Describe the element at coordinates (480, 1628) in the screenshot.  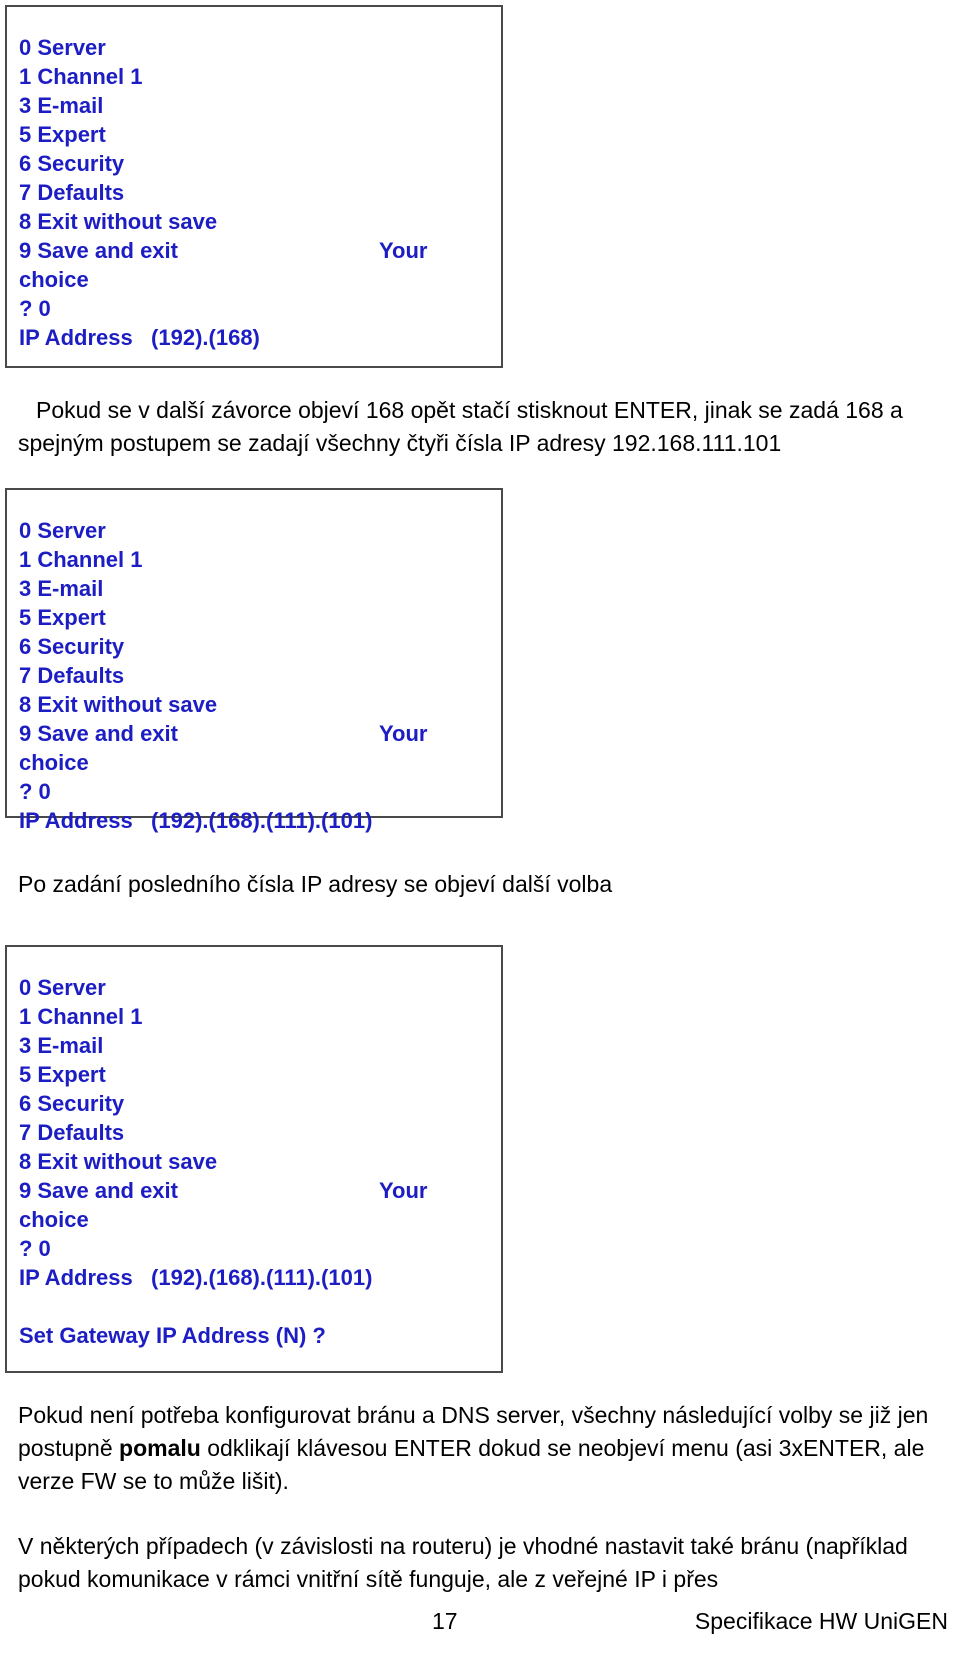
I see `page-footer: 17 Specifikace HW UniGEN` at that location.